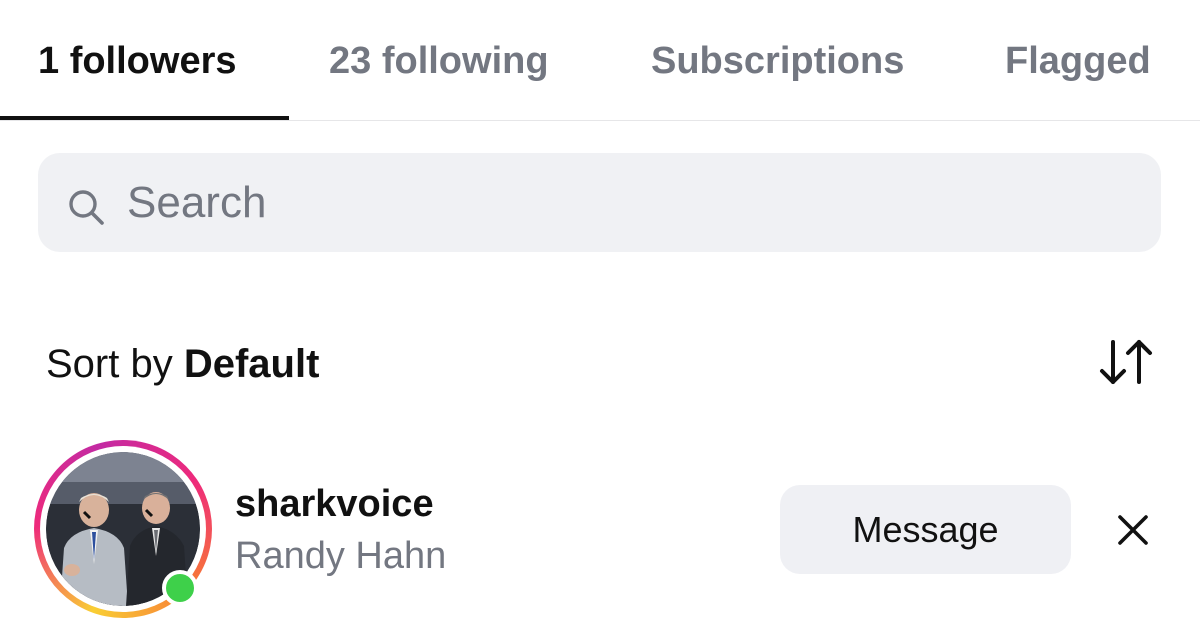 This screenshot has height=644, width=1200. What do you see at coordinates (1078, 61) in the screenshot?
I see `tab-flagged: Flagged` at bounding box center [1078, 61].